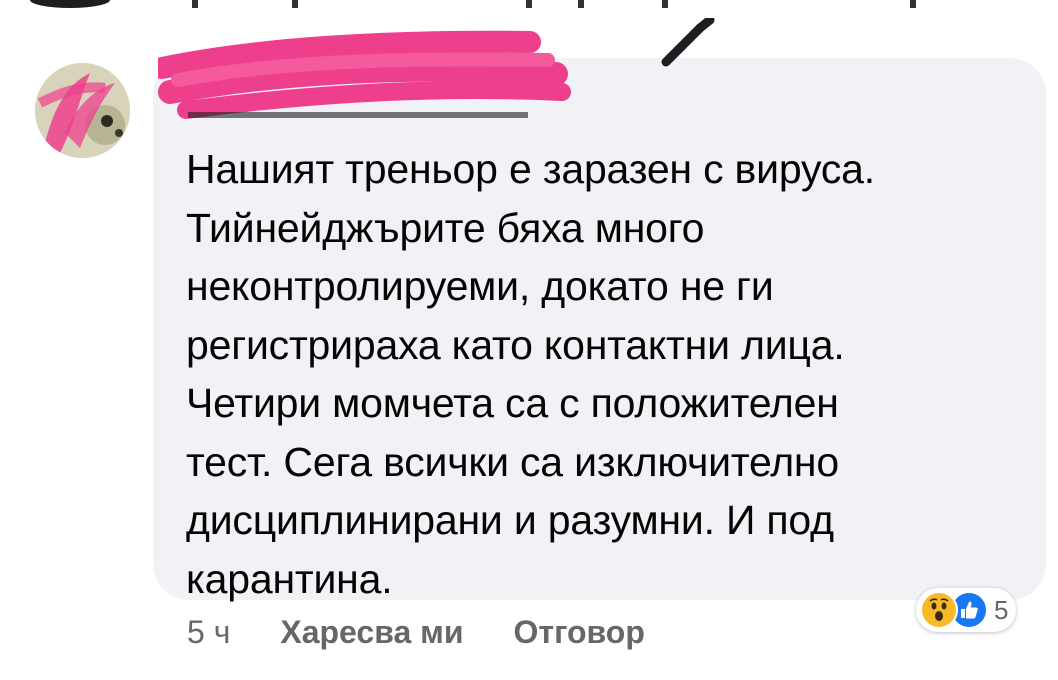  I want to click on wow-icon, so click(939, 610).